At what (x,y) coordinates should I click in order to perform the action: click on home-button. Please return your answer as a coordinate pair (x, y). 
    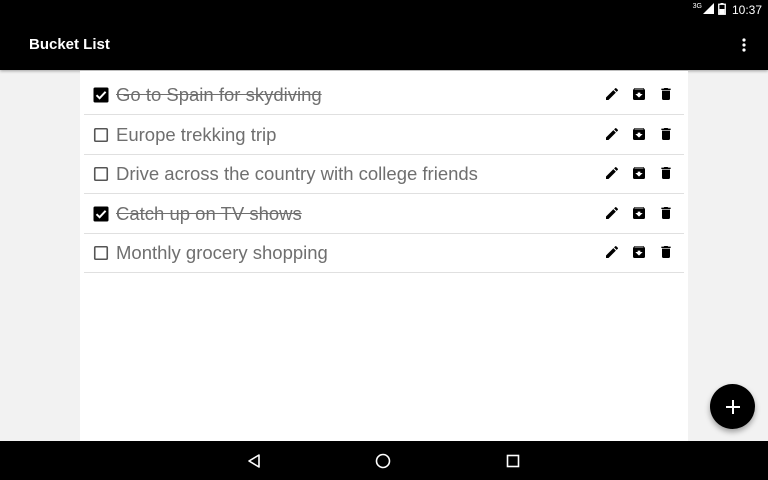
    Looking at the image, I should click on (383, 461).